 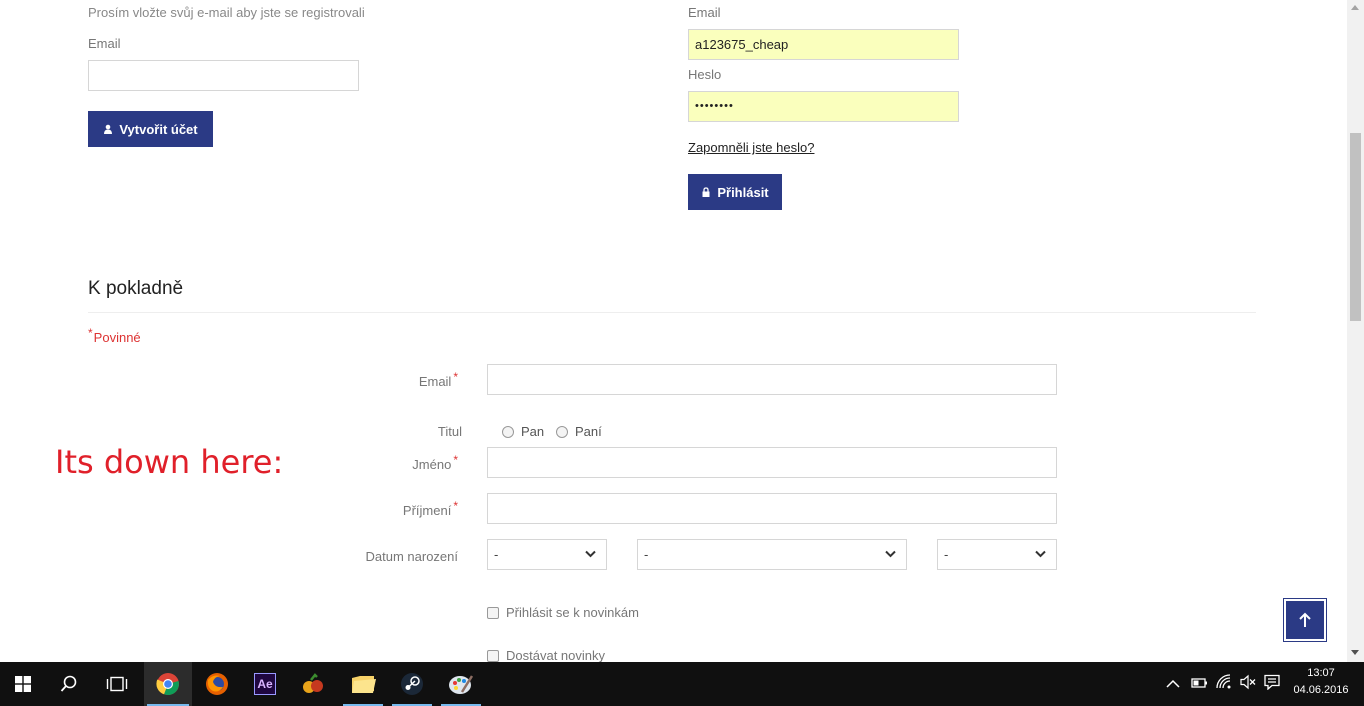 I want to click on first-name-label-text: Jméno, so click(x=432, y=464).